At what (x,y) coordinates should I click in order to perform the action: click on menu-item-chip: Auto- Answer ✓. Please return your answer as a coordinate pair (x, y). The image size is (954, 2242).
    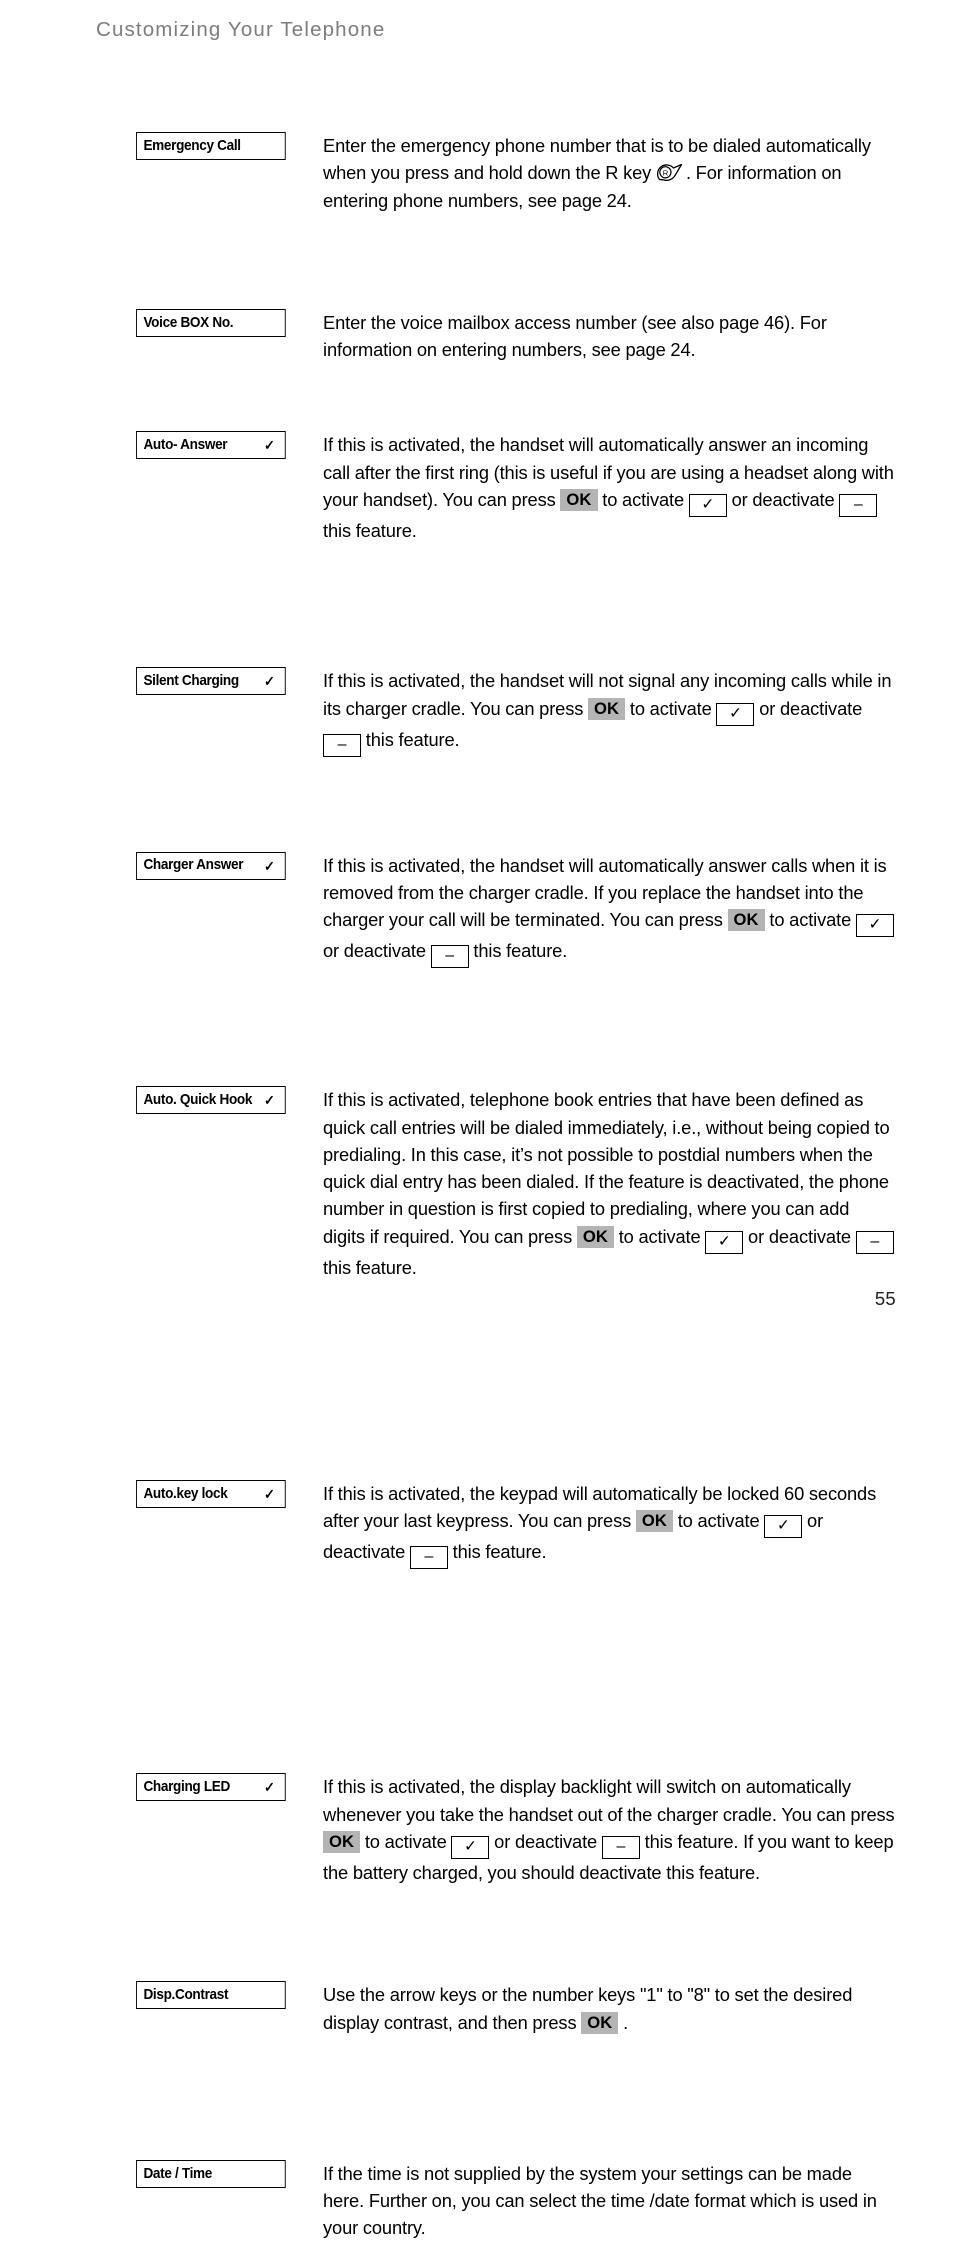
    Looking at the image, I should click on (211, 445).